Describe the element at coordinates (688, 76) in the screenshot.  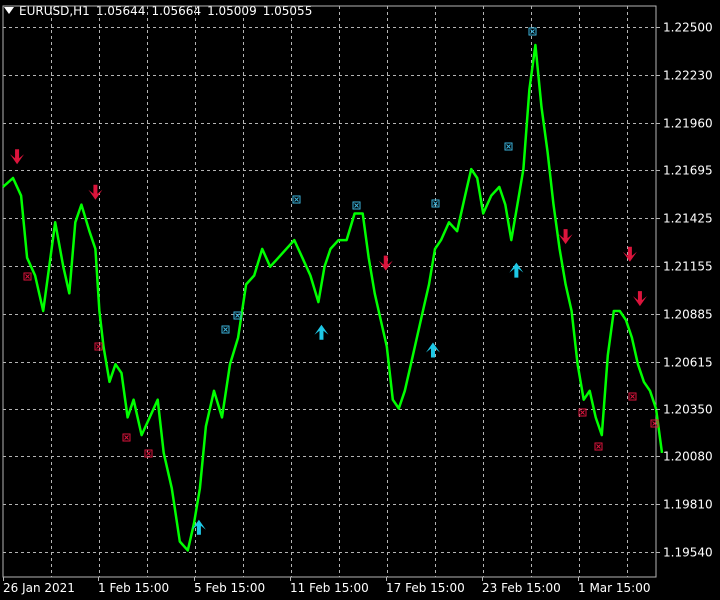
I see `y-tick-label: 1.22230` at that location.